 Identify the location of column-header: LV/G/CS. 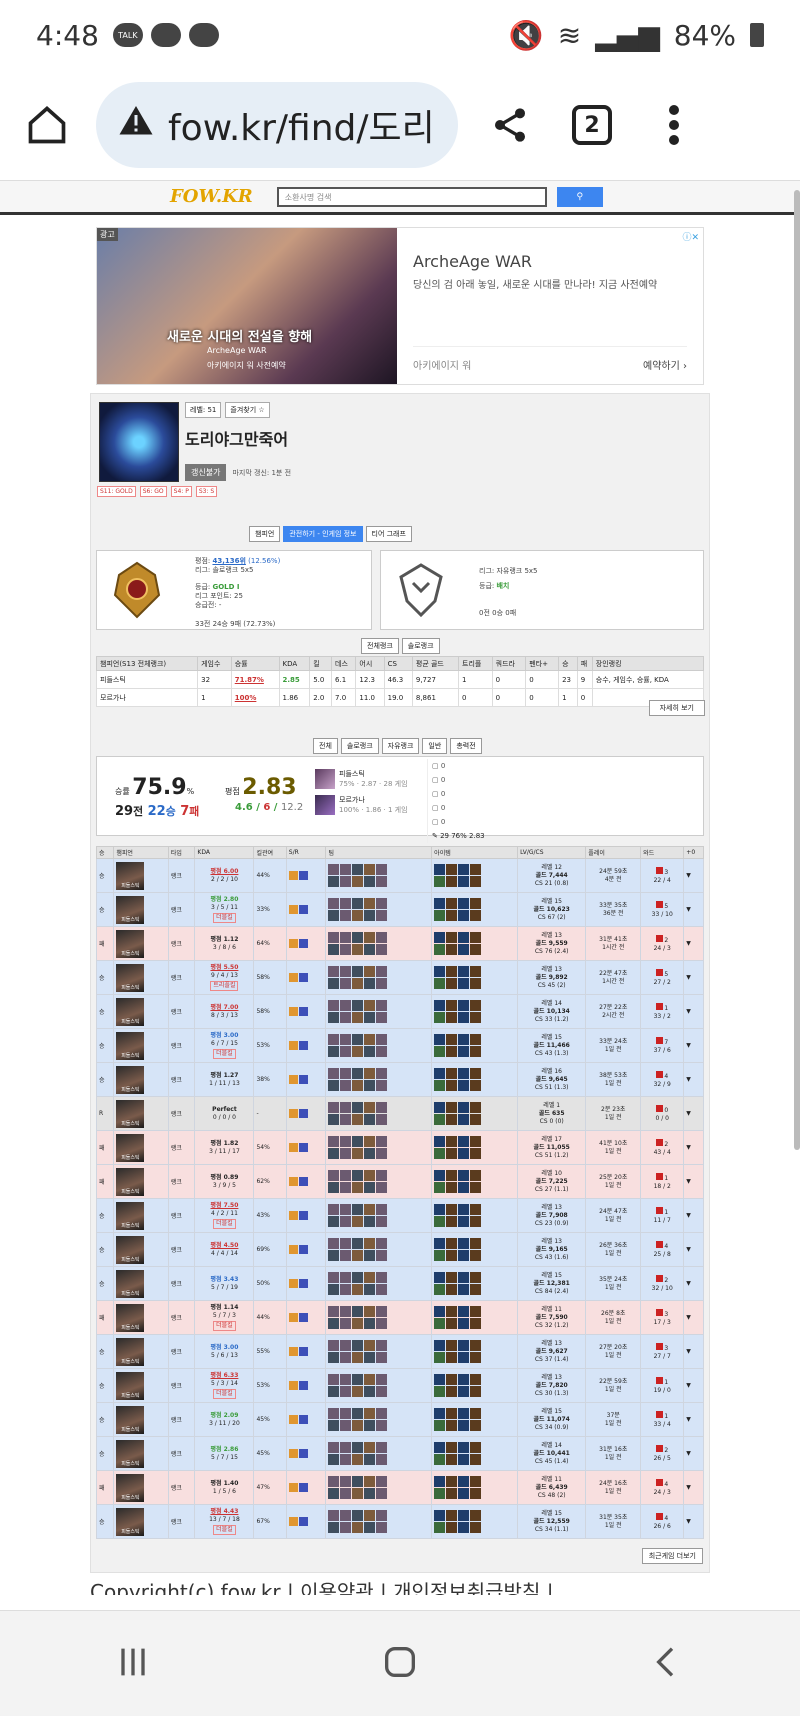
(552, 852).